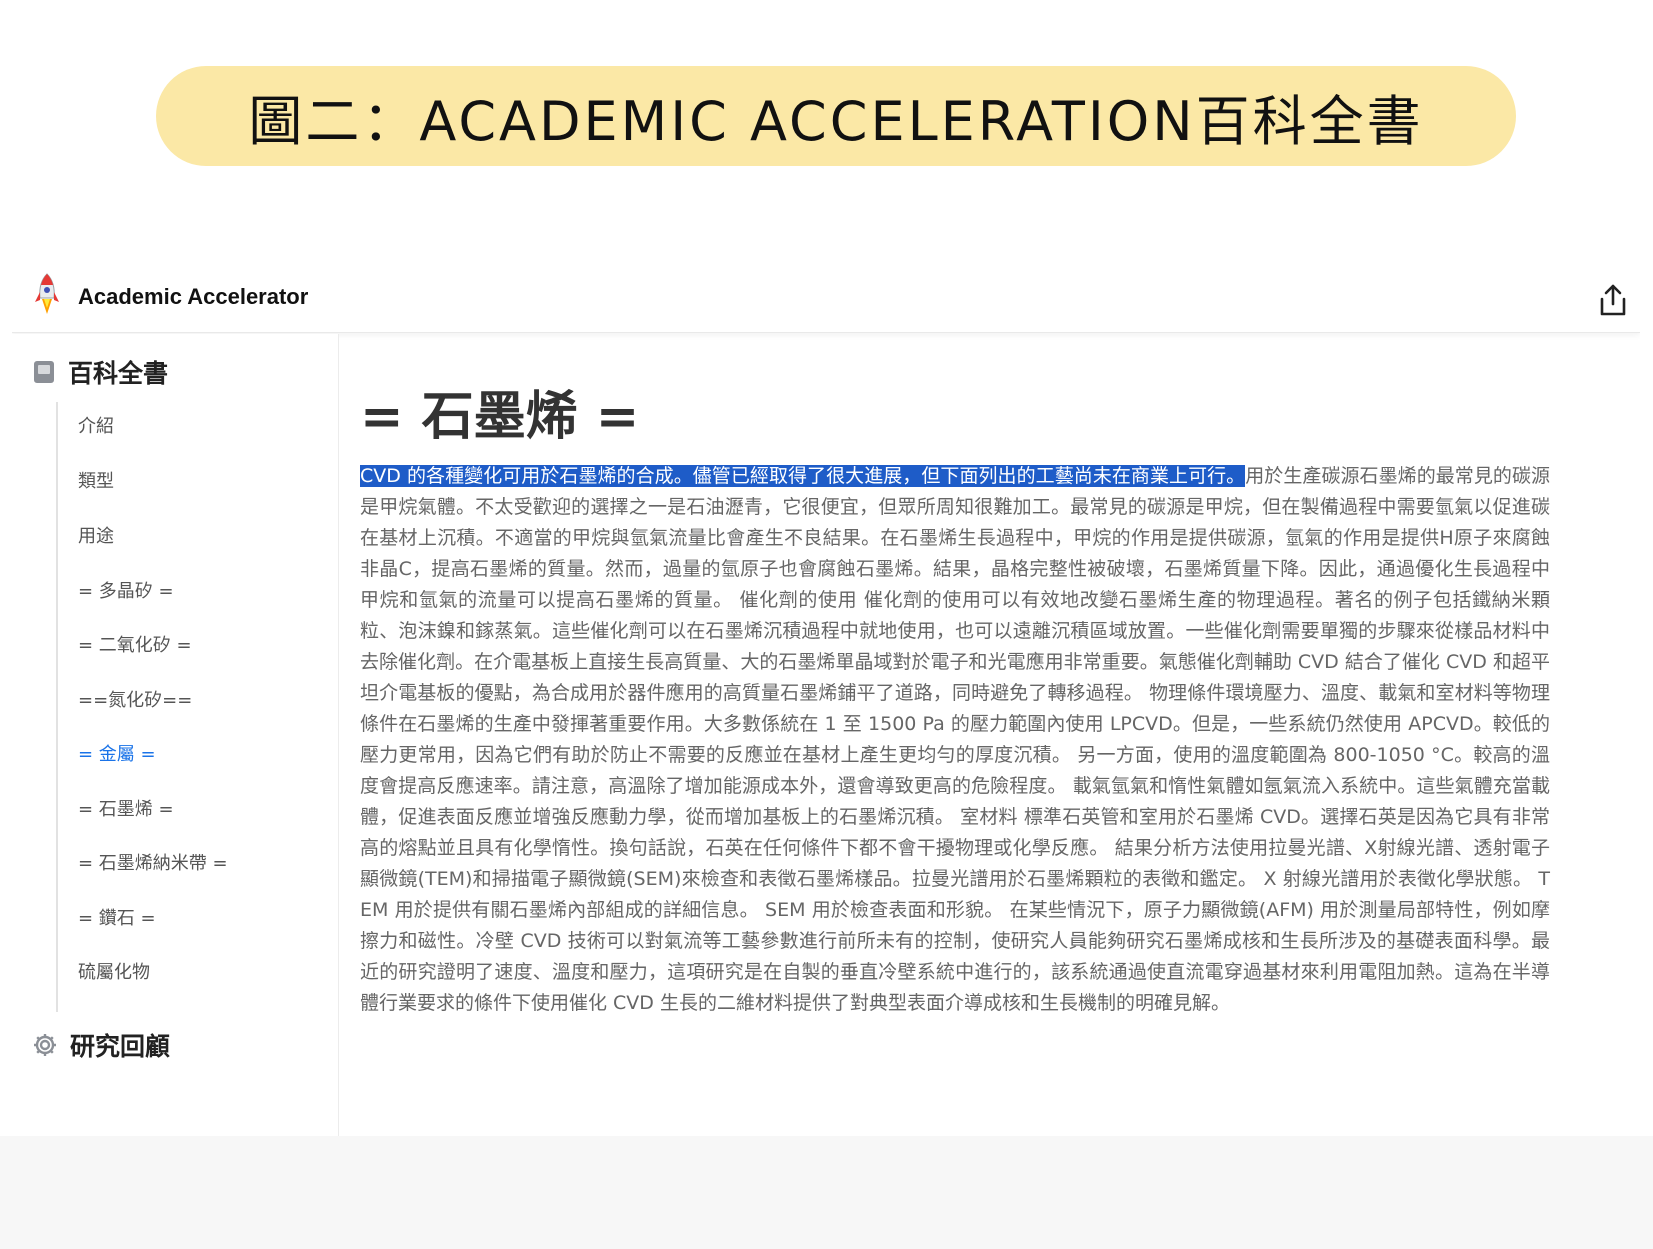 This screenshot has height=1249, width=1653. What do you see at coordinates (96, 480) in the screenshot?
I see `sidebar-item-types: 類型` at bounding box center [96, 480].